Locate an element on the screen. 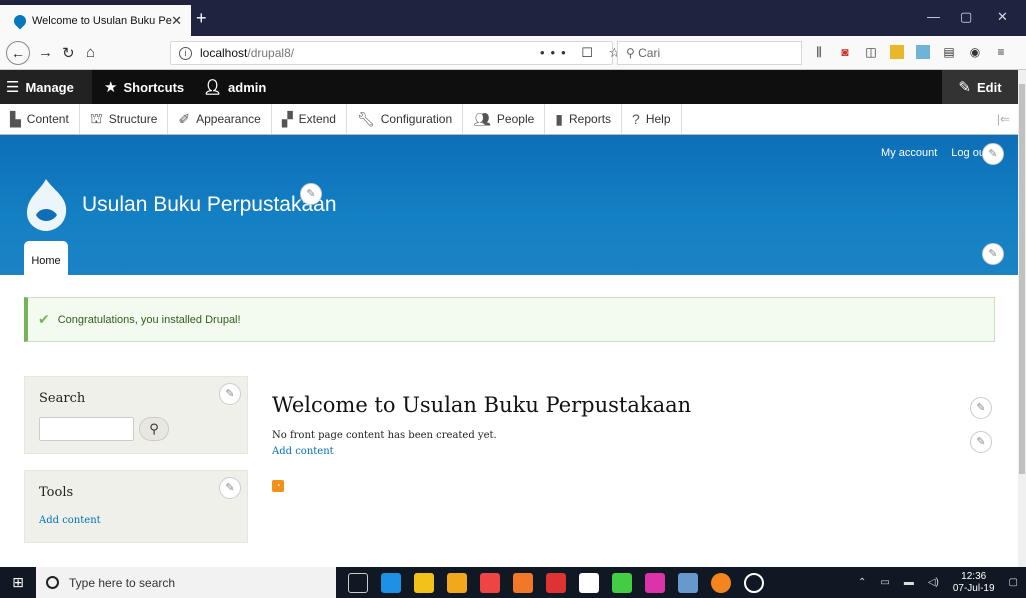 The image size is (1026, 598). new-tab-icon: + is located at coordinates (201, 18).